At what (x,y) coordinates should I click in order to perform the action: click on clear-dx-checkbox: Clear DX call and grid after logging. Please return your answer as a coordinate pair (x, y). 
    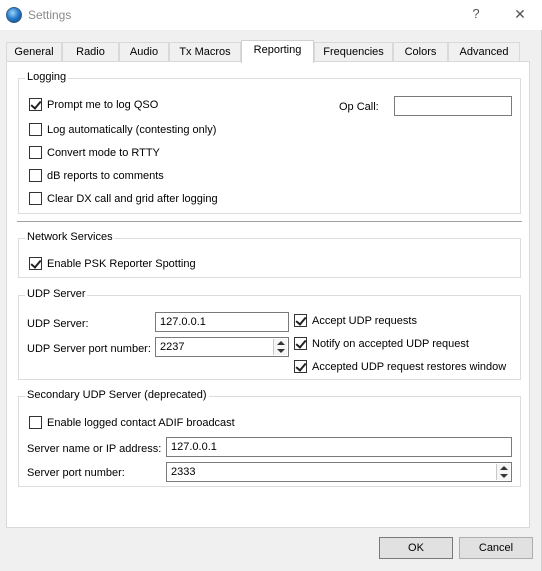
    Looking at the image, I should click on (123, 199).